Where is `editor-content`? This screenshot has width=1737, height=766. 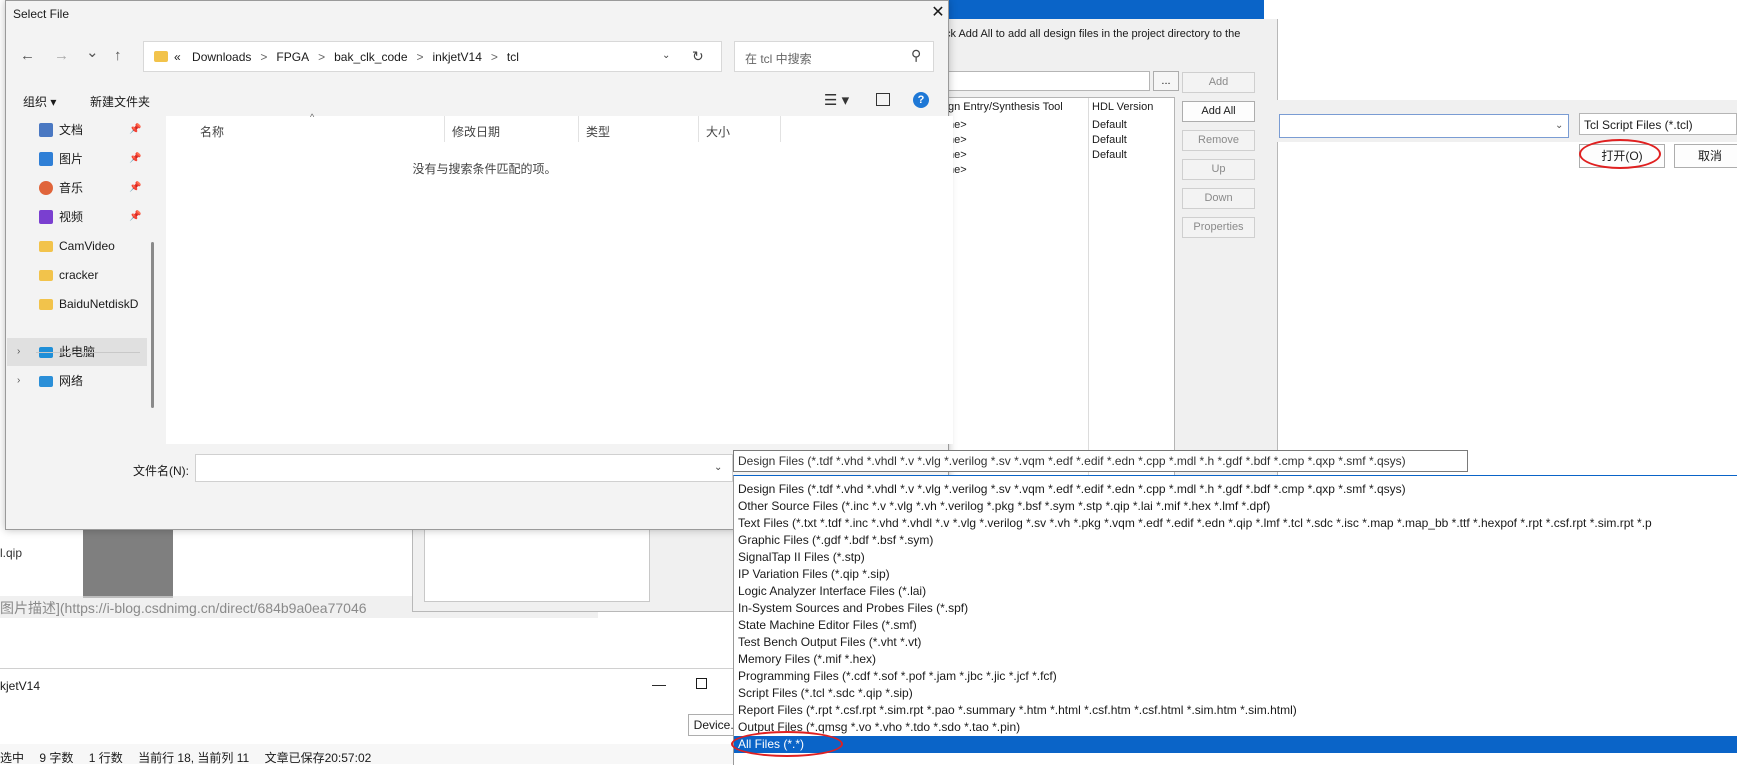 editor-content is located at coordinates (206, 590).